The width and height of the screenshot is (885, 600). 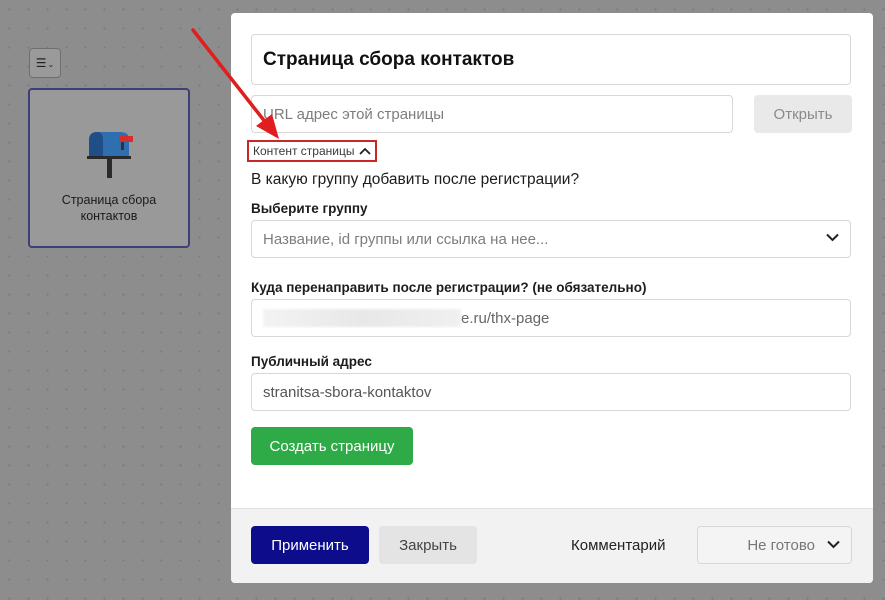 What do you see at coordinates (365, 151) in the screenshot?
I see `chevron-up-icon` at bounding box center [365, 151].